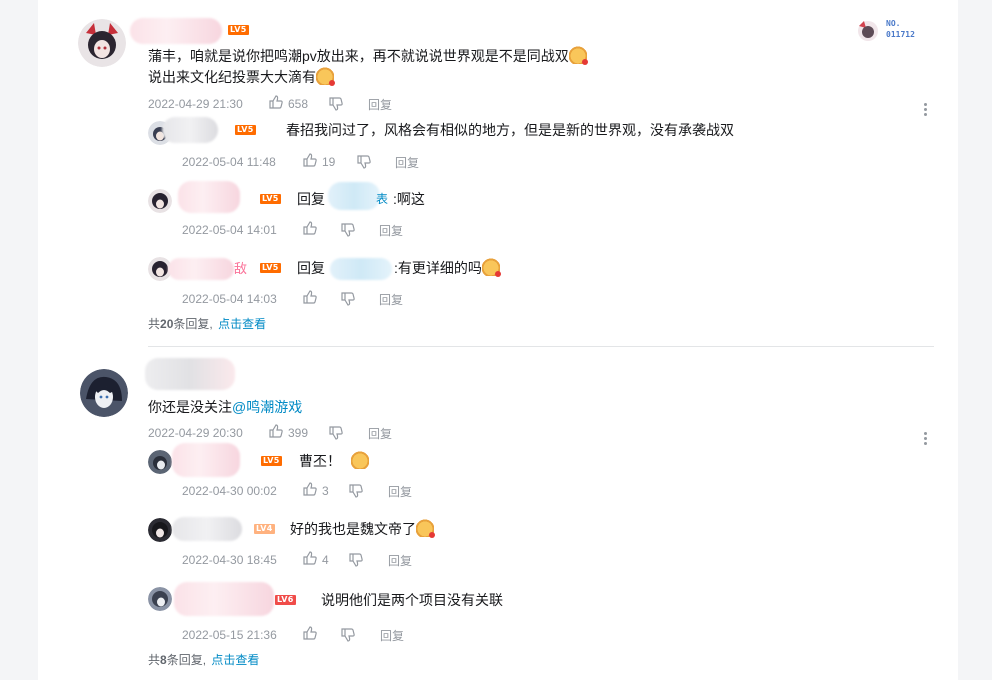 This screenshot has height=680, width=992. I want to click on like-count: 658, so click(298, 104).